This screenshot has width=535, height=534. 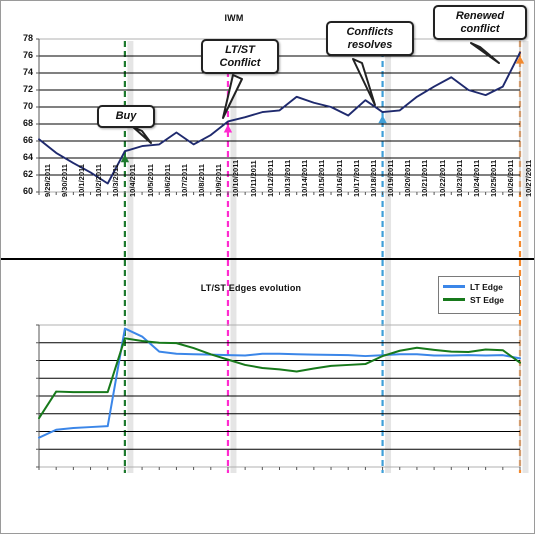 I want to click on x-tick-label: 10/18/2011, so click(x=373, y=178).